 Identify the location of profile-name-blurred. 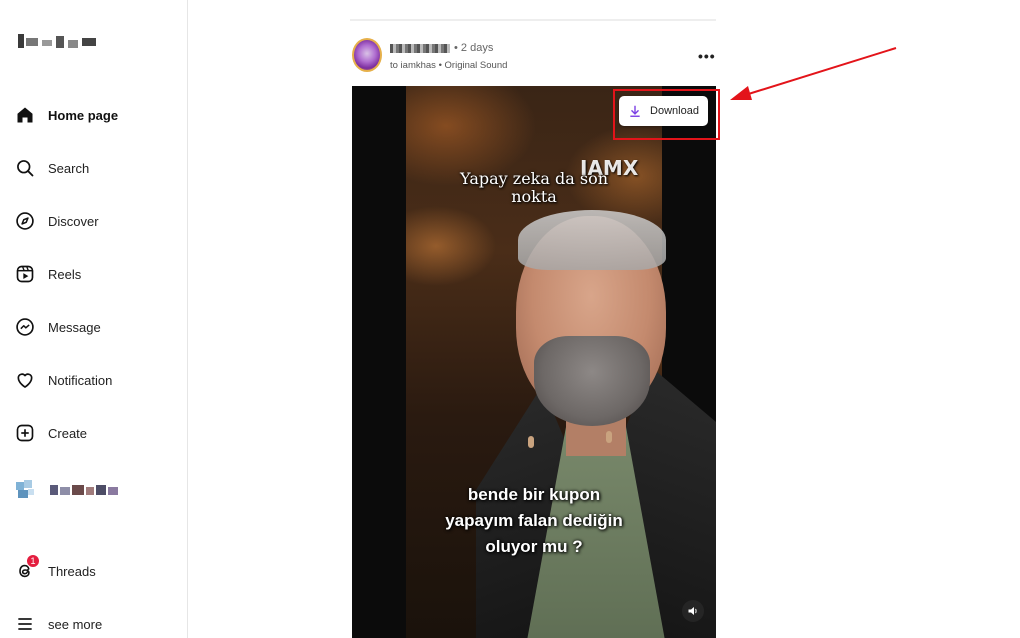
(87, 490).